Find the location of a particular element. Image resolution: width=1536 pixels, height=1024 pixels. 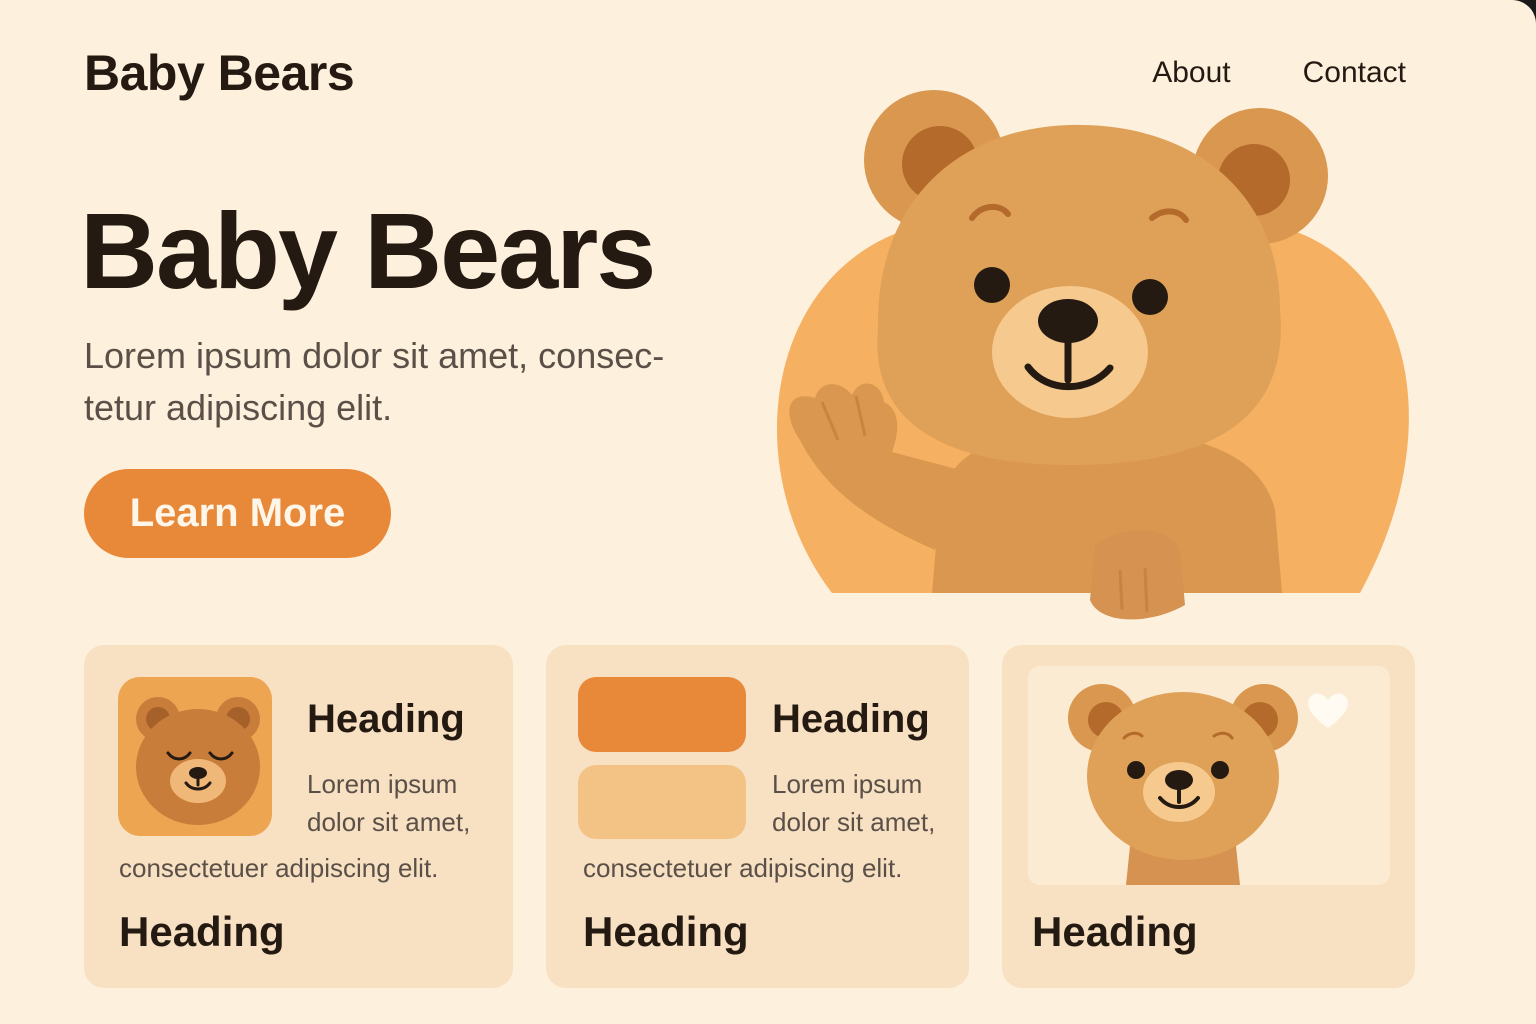

site-logo: Baby Bears is located at coordinates (219, 73).